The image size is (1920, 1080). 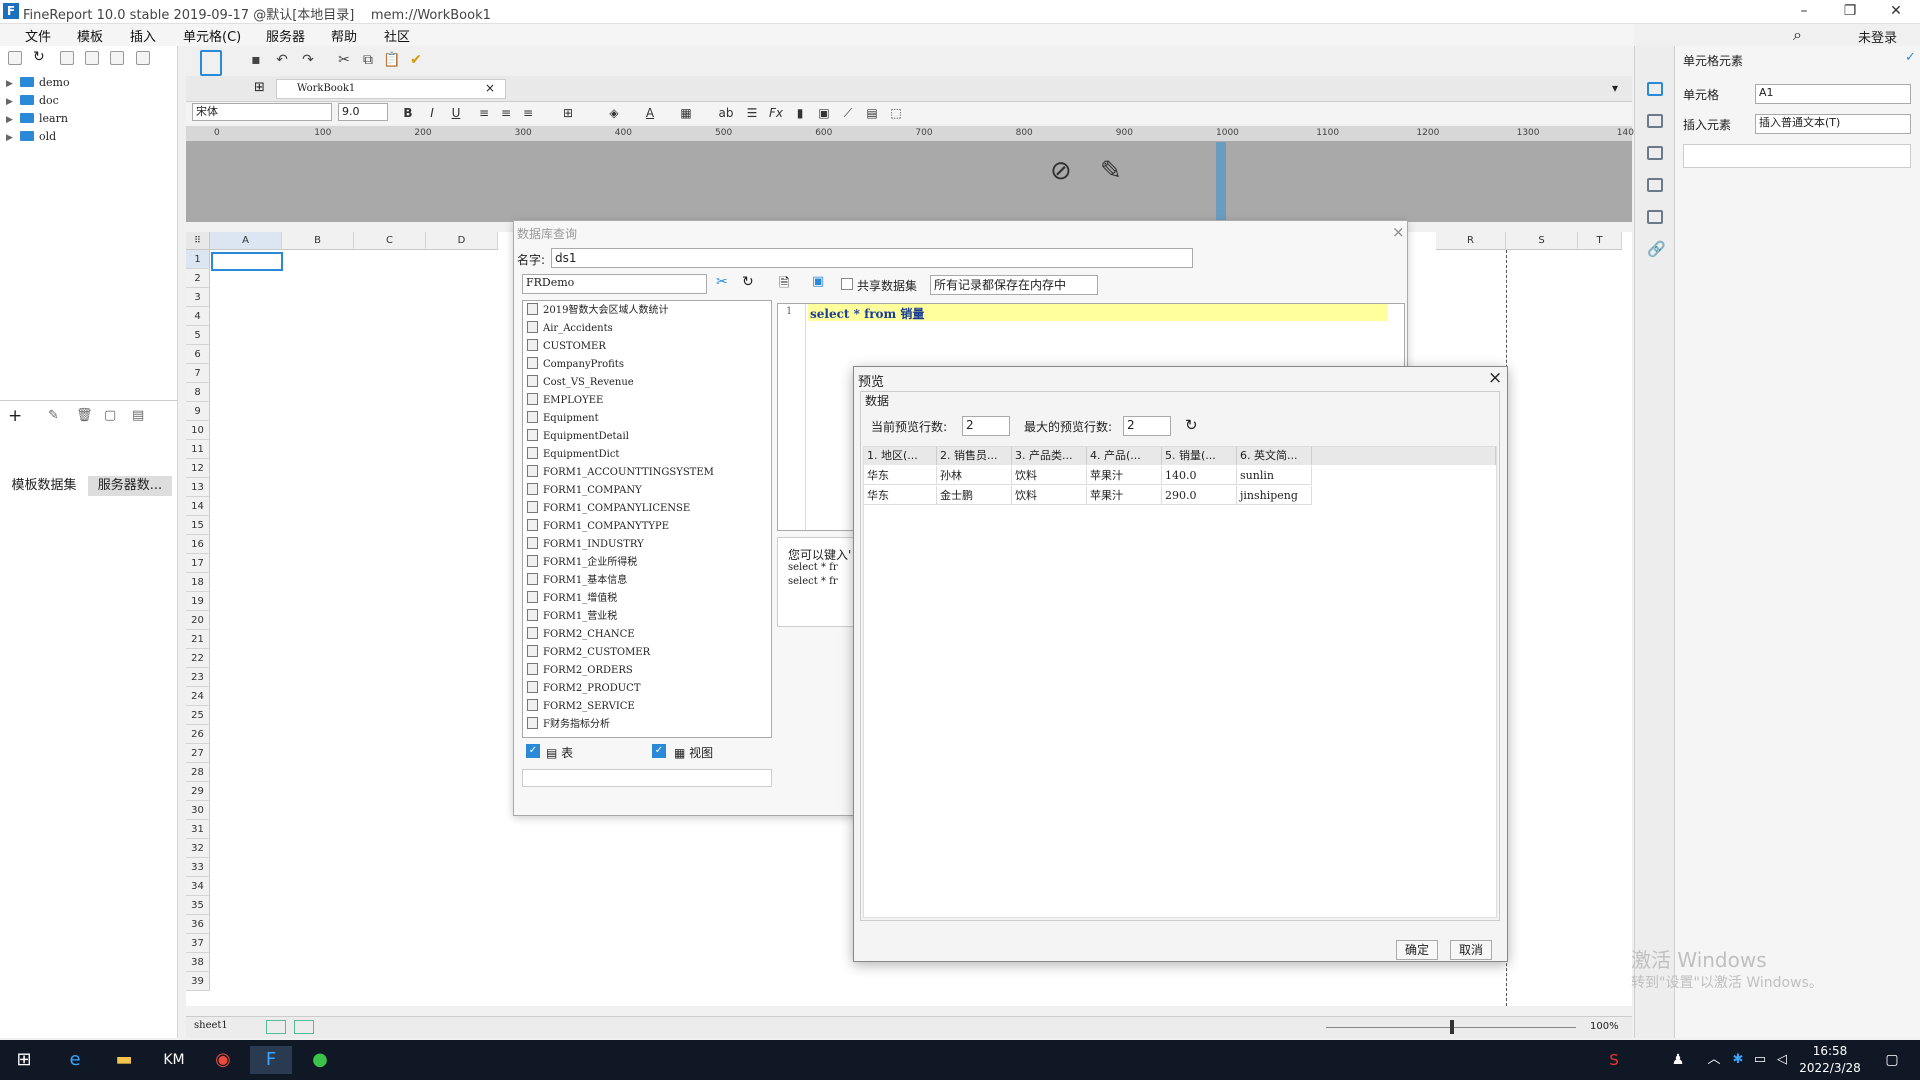 What do you see at coordinates (784, 285) in the screenshot?
I see `preview-sql-icon: 🗎` at bounding box center [784, 285].